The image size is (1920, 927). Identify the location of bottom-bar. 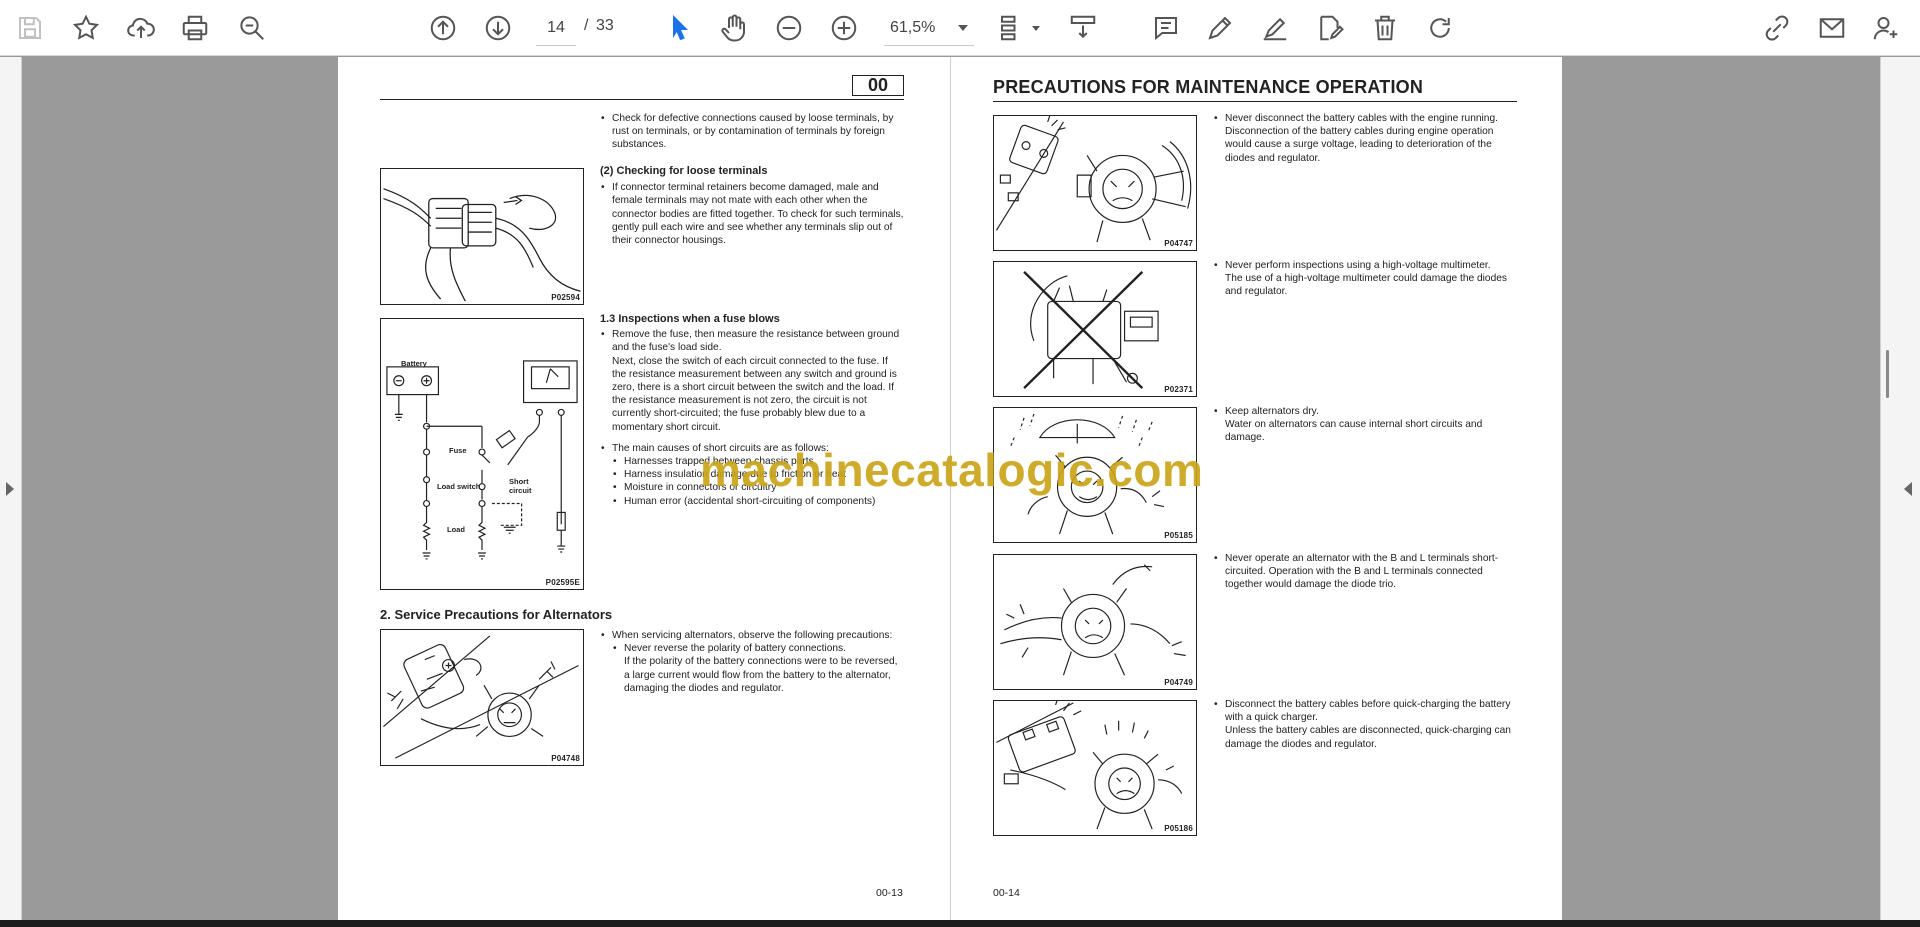
(960, 923).